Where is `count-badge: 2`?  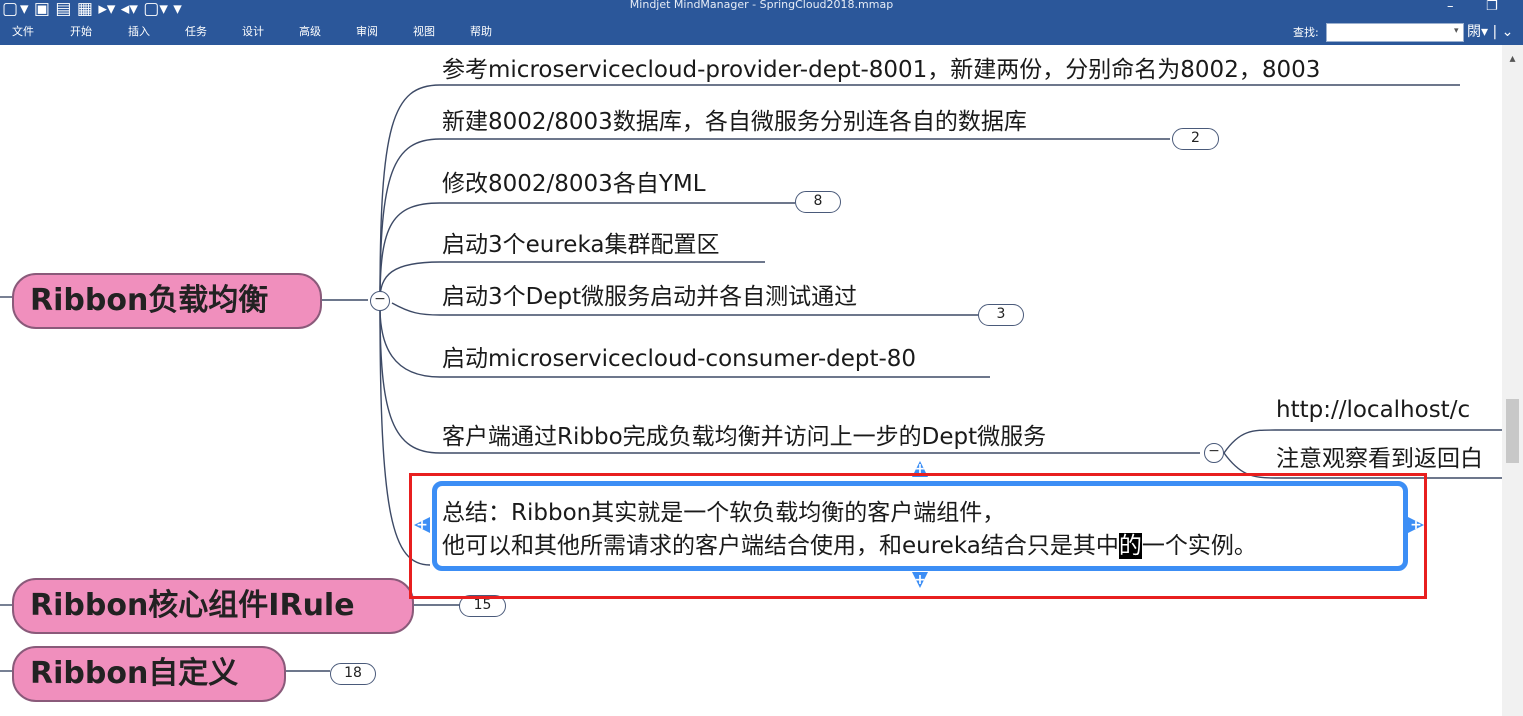 count-badge: 2 is located at coordinates (1195, 139).